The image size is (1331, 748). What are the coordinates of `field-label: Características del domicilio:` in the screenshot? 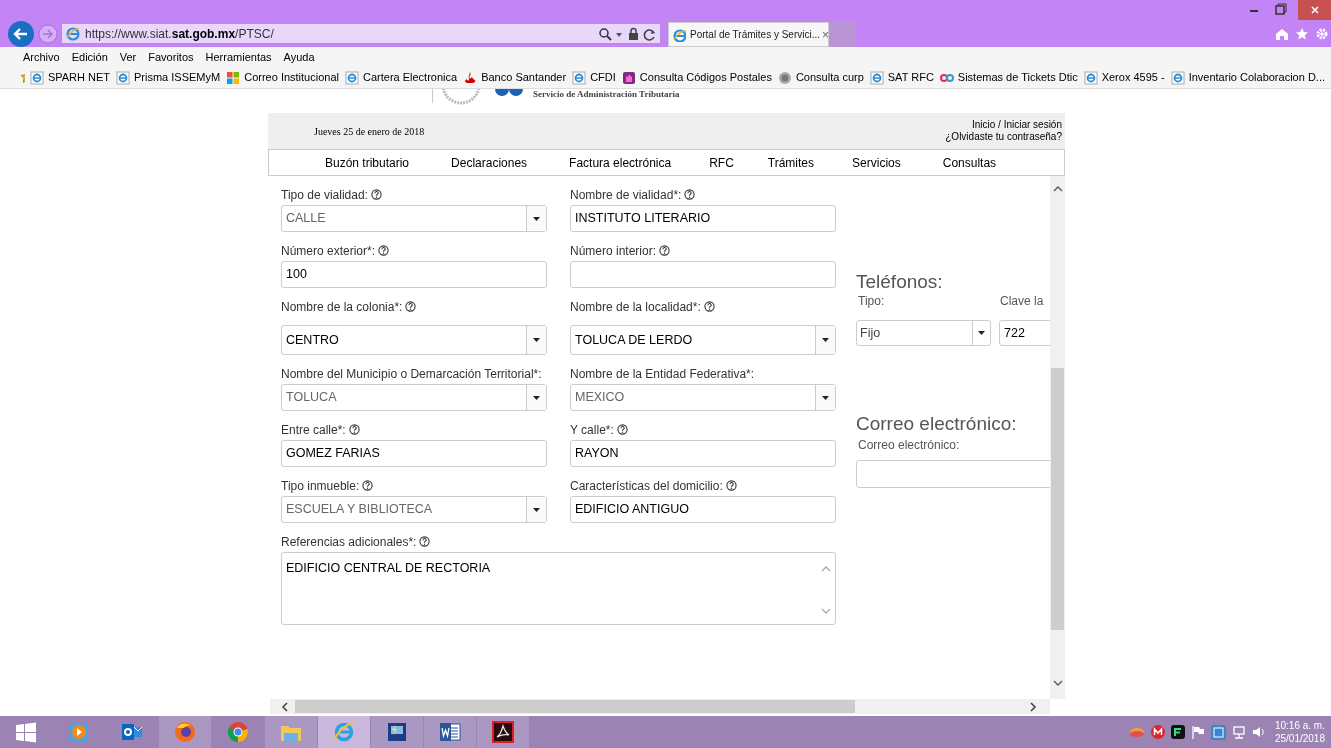 It's located at (653, 486).